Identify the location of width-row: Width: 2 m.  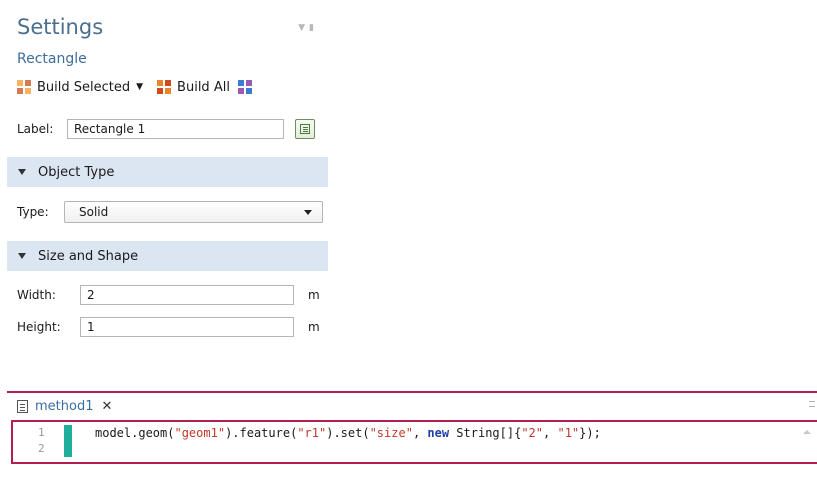
(172, 295).